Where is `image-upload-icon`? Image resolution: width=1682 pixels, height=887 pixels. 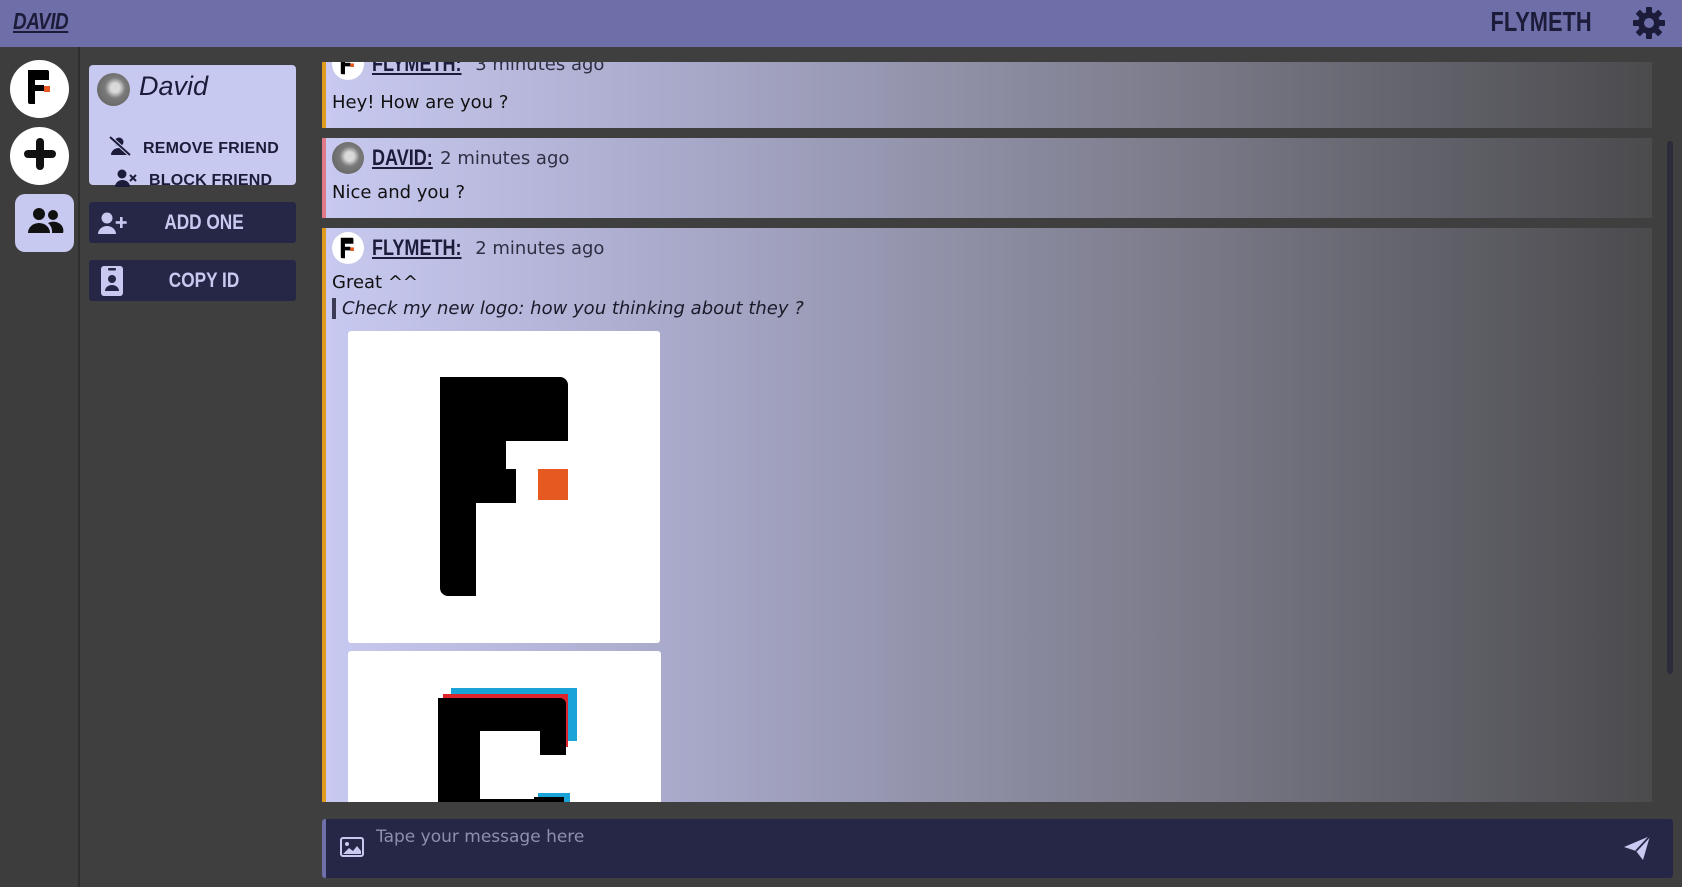
image-upload-icon is located at coordinates (352, 849).